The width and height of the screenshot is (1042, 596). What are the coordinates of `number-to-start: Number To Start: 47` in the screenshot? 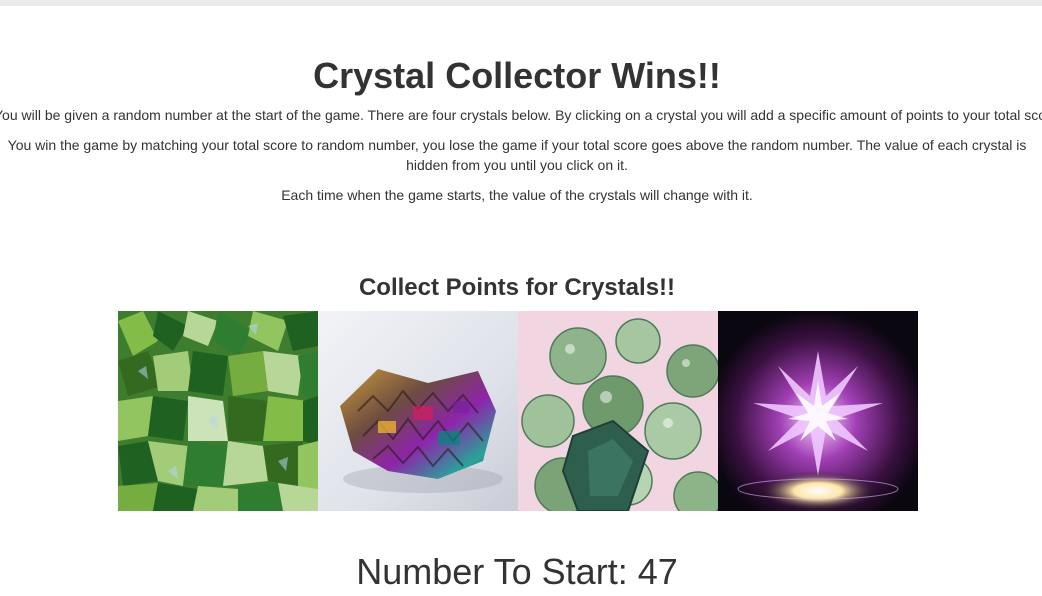 It's located at (517, 571).